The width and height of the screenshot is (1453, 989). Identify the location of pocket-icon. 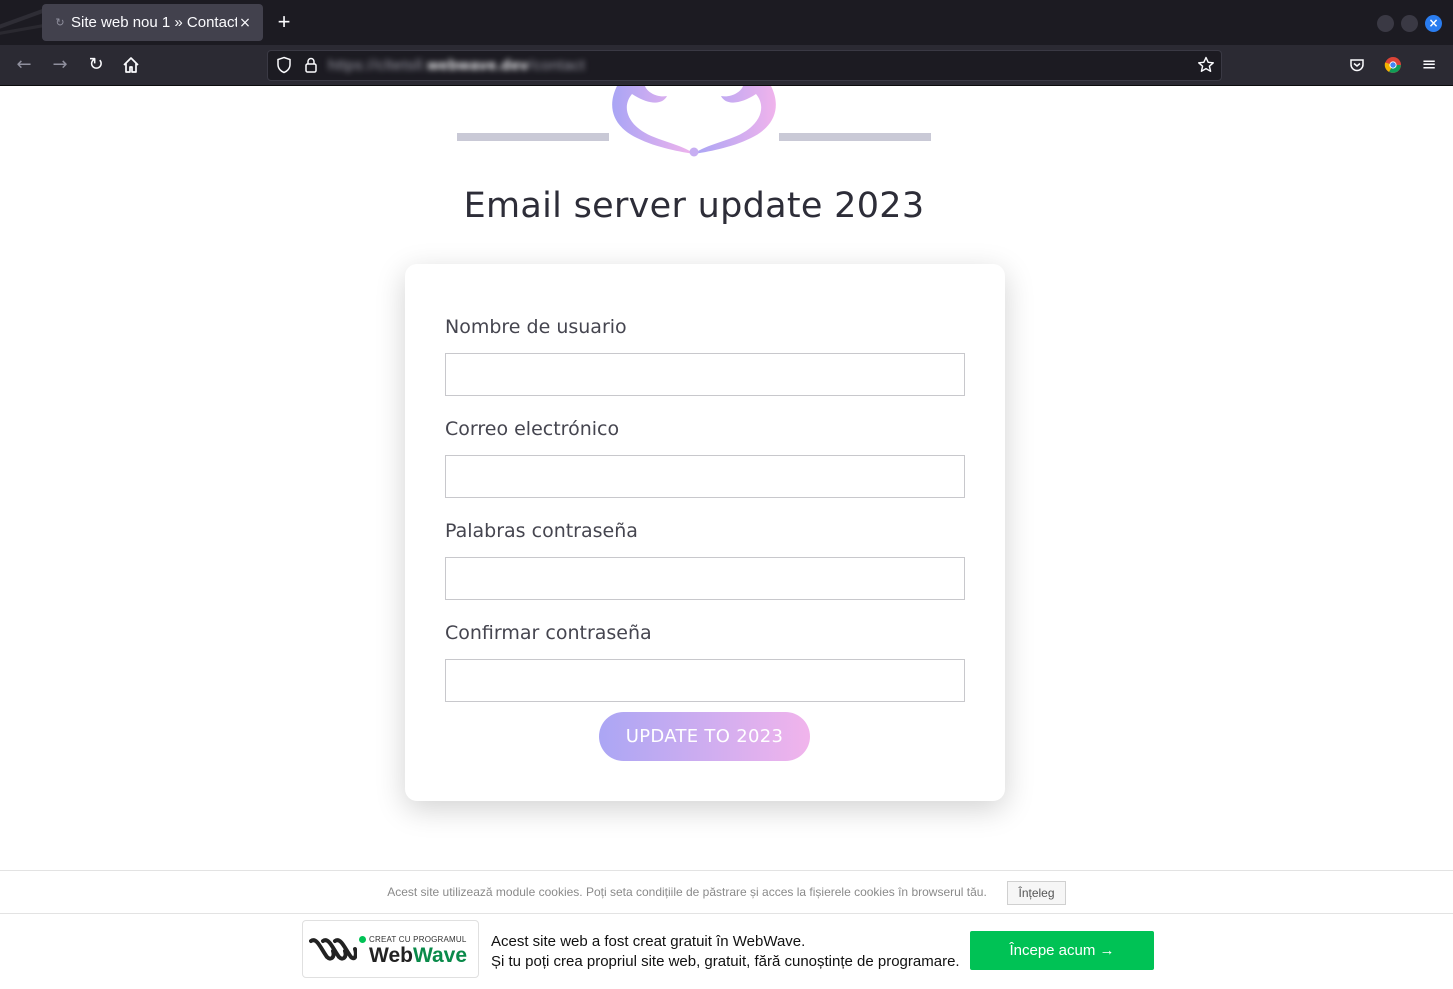
(1357, 65).